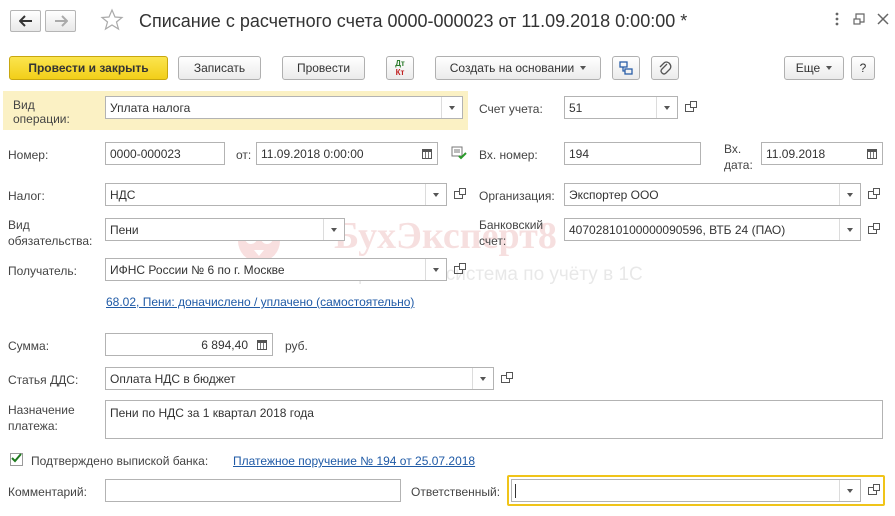 The height and width of the screenshot is (516, 895). I want to click on calculator-icon, so click(262, 344).